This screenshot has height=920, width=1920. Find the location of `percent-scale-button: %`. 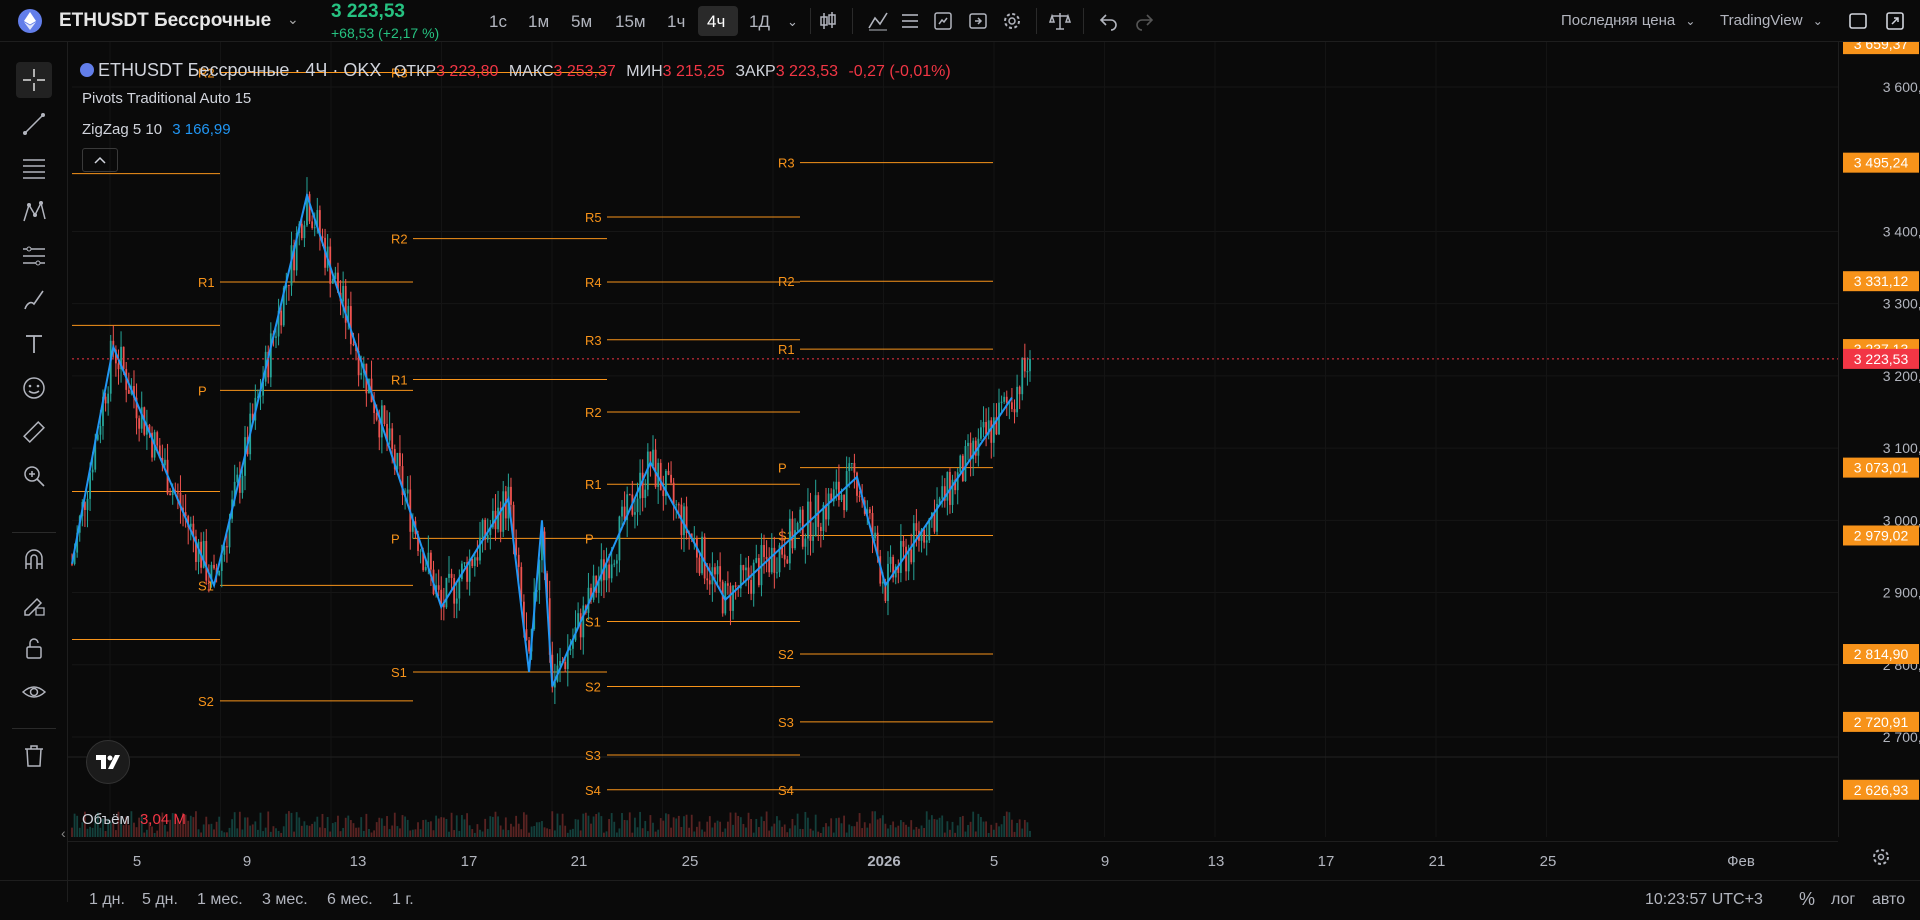

percent-scale-button: % is located at coordinates (1807, 899).